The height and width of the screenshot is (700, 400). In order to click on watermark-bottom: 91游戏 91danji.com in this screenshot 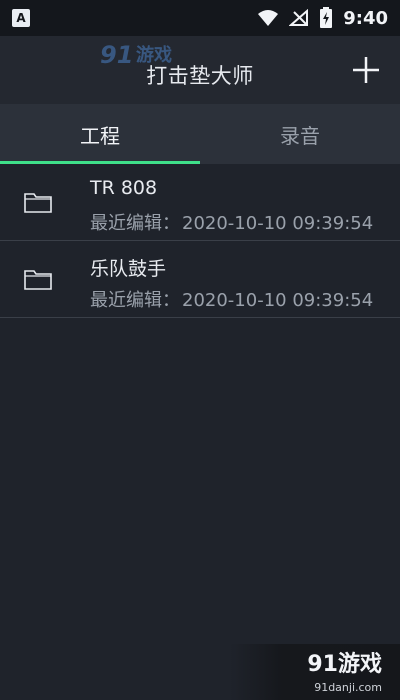, I will do `click(315, 672)`.